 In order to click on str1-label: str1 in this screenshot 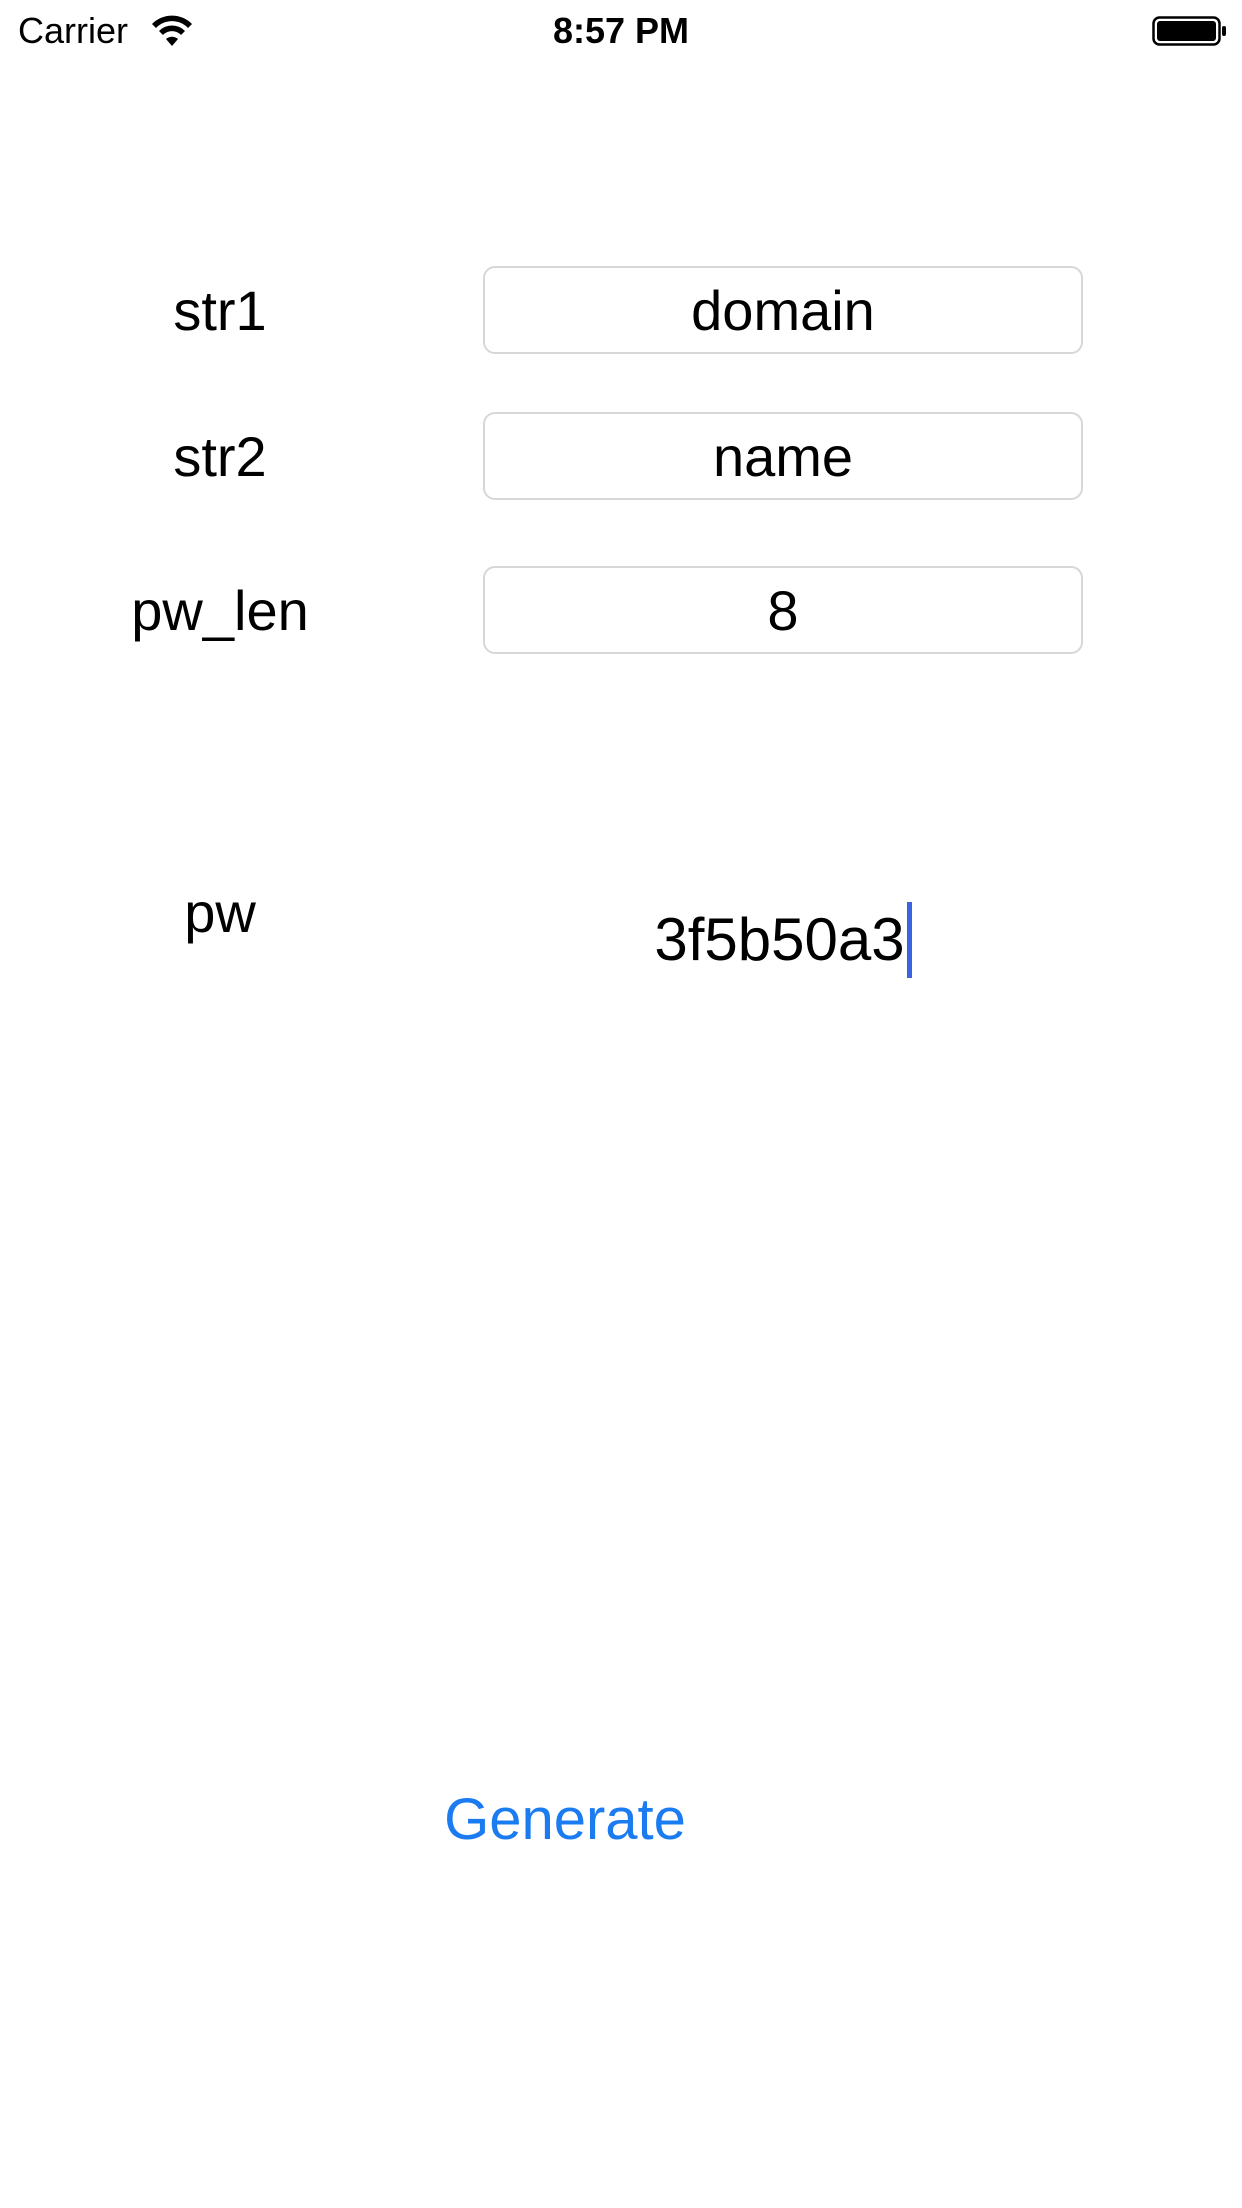, I will do `click(220, 310)`.